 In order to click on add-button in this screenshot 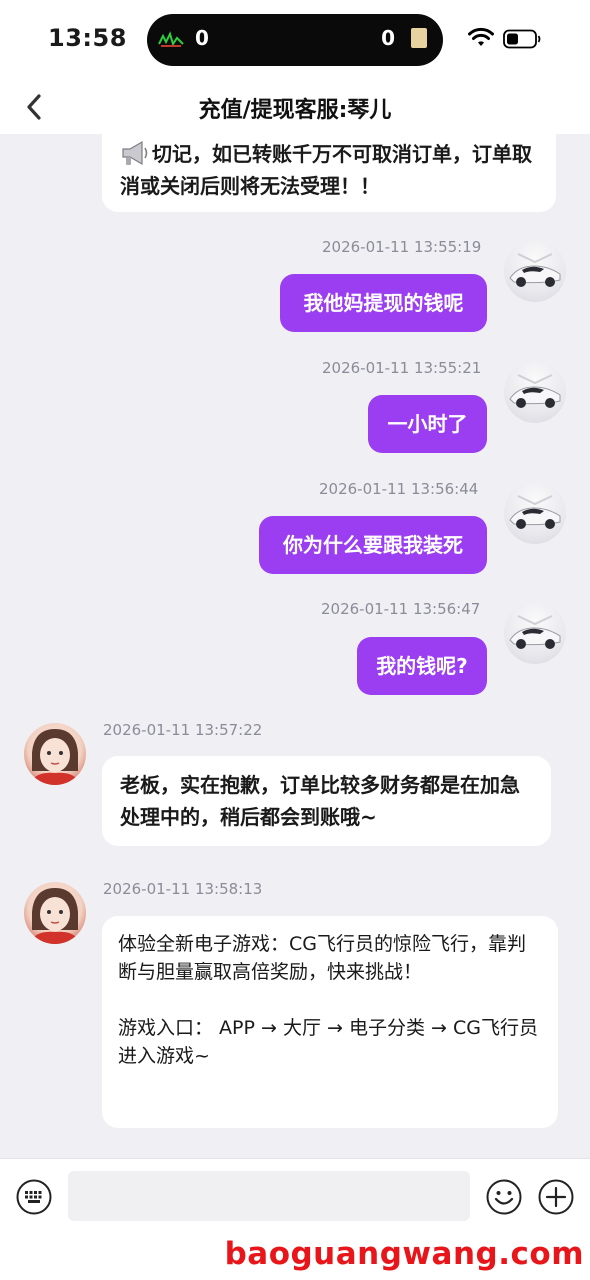, I will do `click(556, 1197)`.